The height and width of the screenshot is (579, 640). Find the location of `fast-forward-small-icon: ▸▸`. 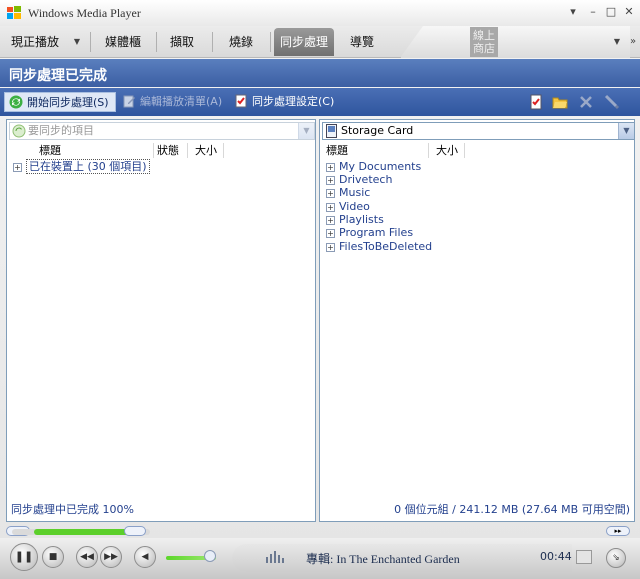

fast-forward-small-icon: ▸▸ is located at coordinates (618, 531).